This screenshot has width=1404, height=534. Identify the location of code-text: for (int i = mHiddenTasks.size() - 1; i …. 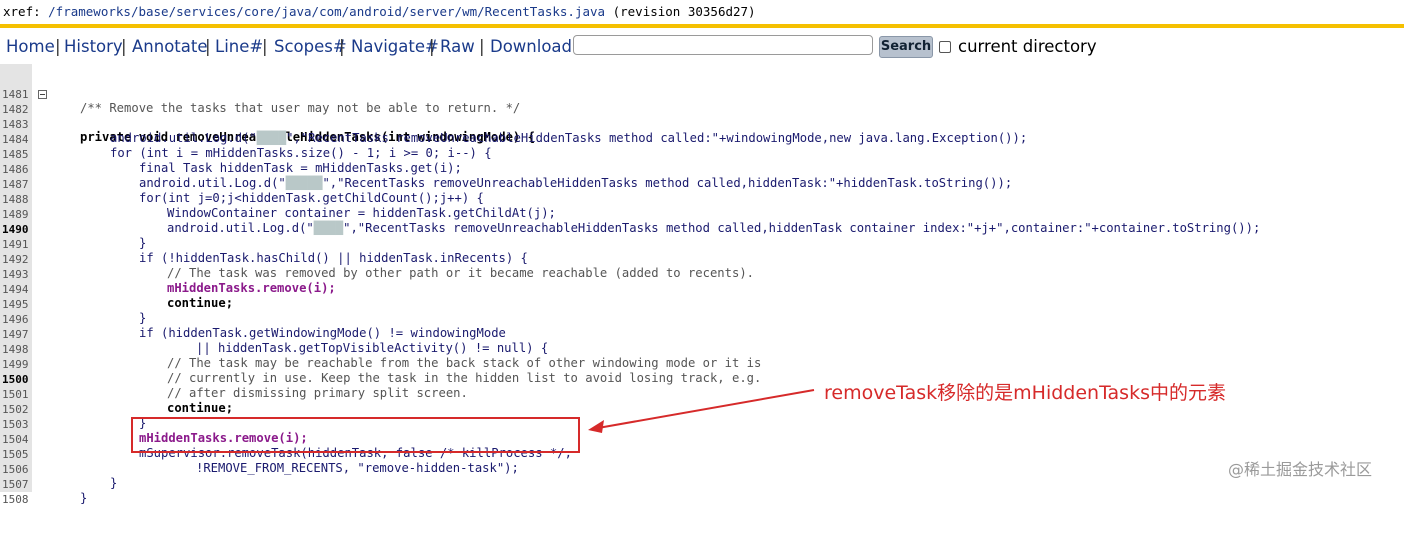
(301, 153).